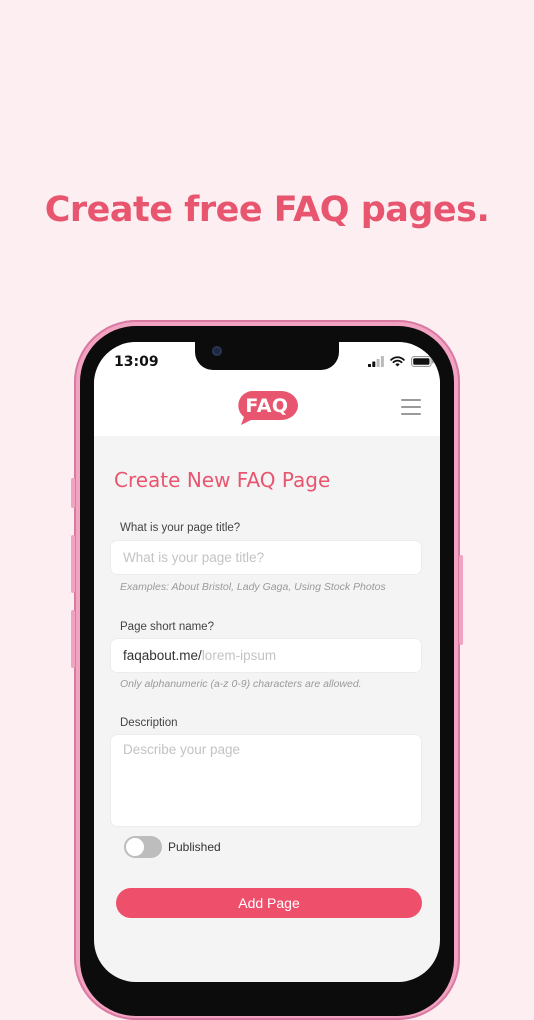  What do you see at coordinates (73, 564) in the screenshot?
I see `side-button-volume-up` at bounding box center [73, 564].